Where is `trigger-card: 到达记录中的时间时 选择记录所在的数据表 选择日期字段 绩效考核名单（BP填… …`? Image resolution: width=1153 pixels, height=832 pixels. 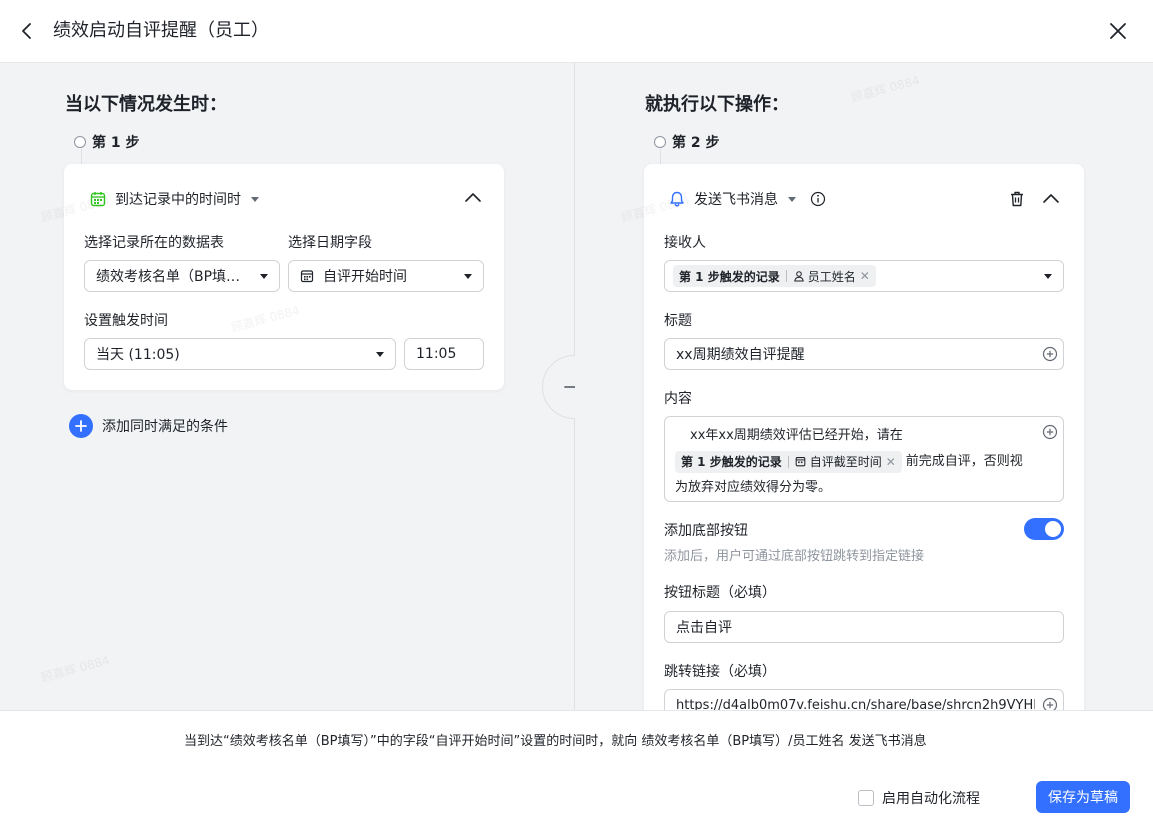
trigger-card: 到达记录中的时间时 选择记录所在的数据表 选择日期字段 绩效考核名单（BP填… … is located at coordinates (284, 277).